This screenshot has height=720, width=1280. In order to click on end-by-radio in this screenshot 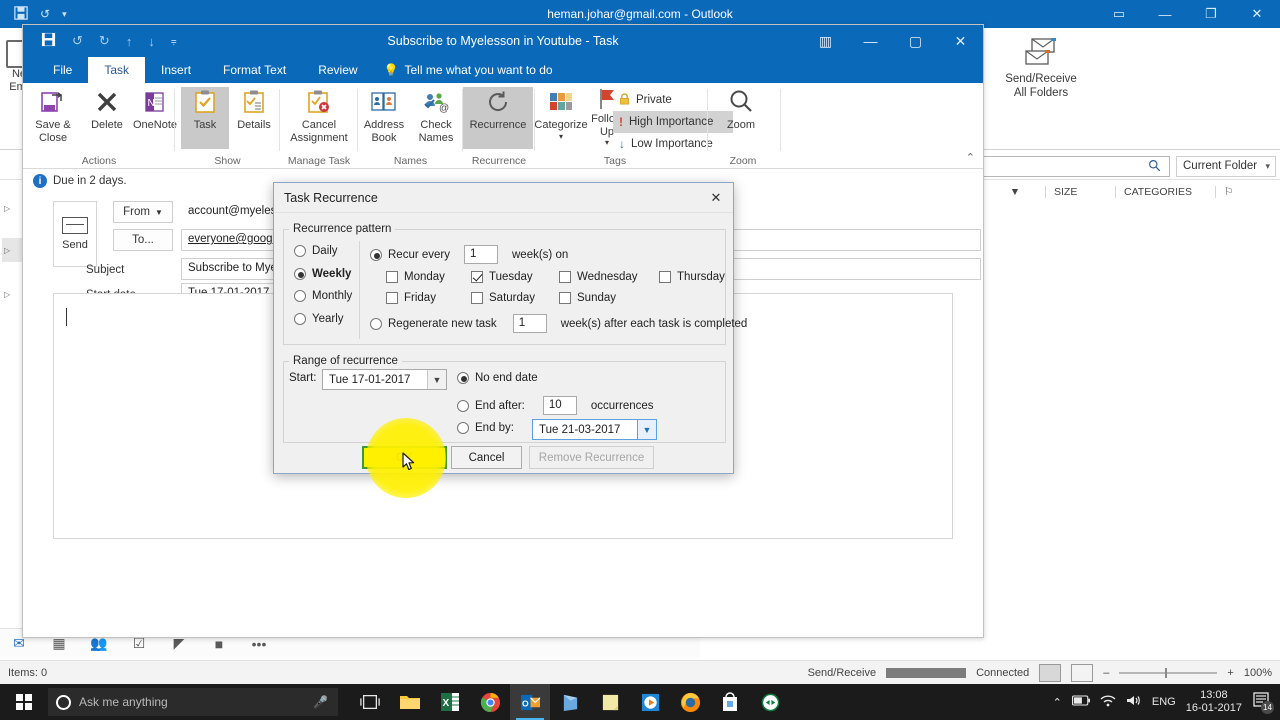, I will do `click(463, 428)`.